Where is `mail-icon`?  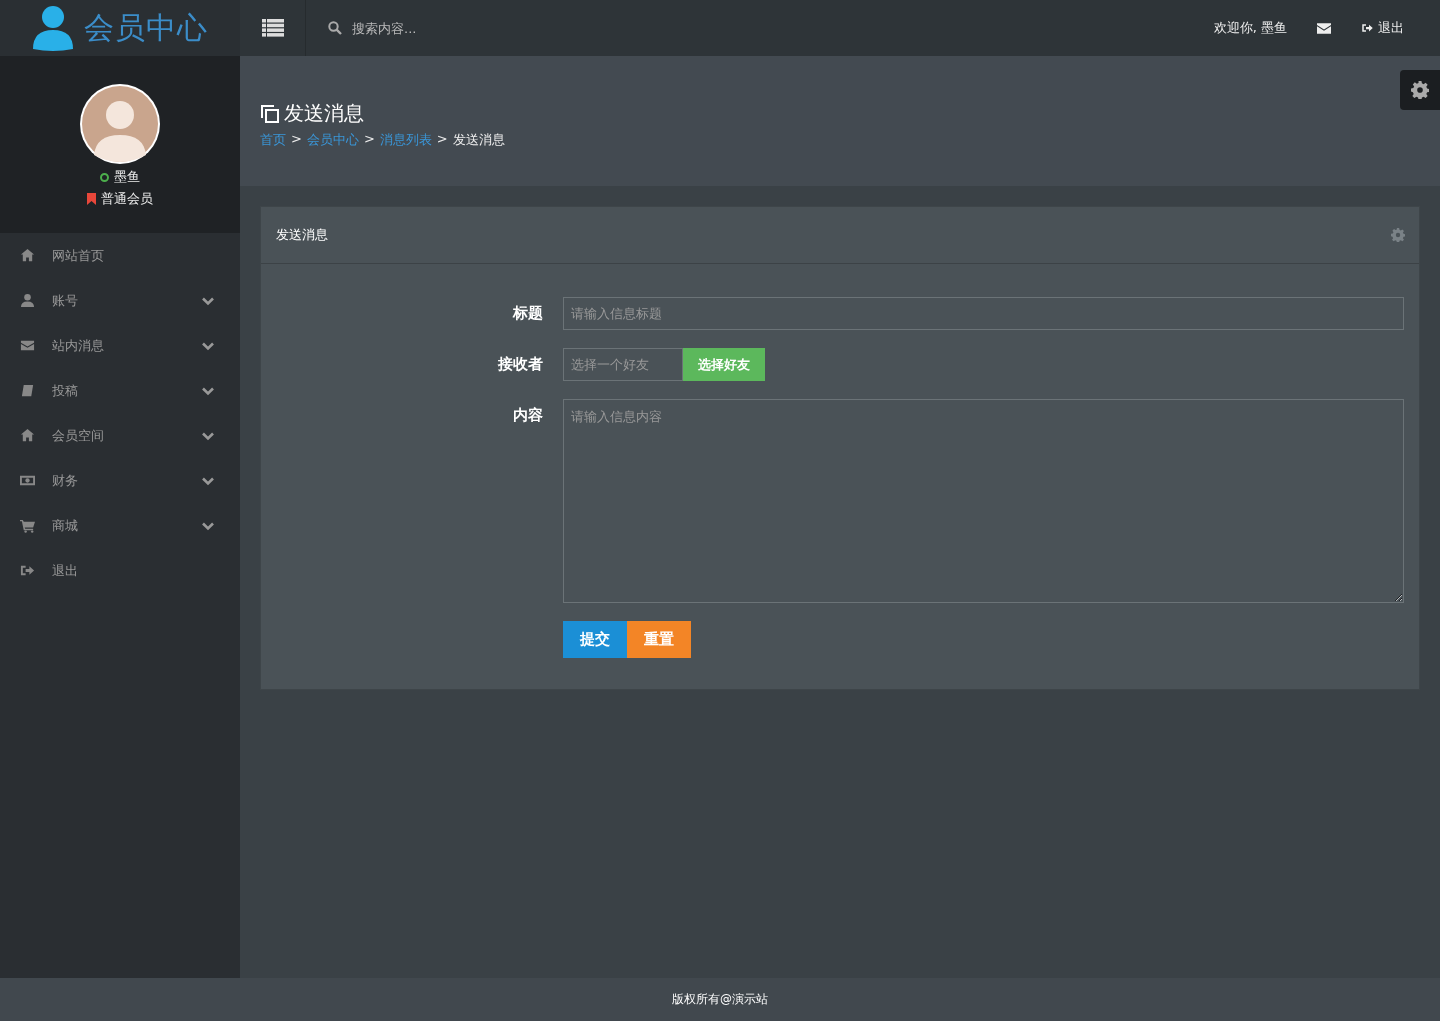 mail-icon is located at coordinates (1324, 28).